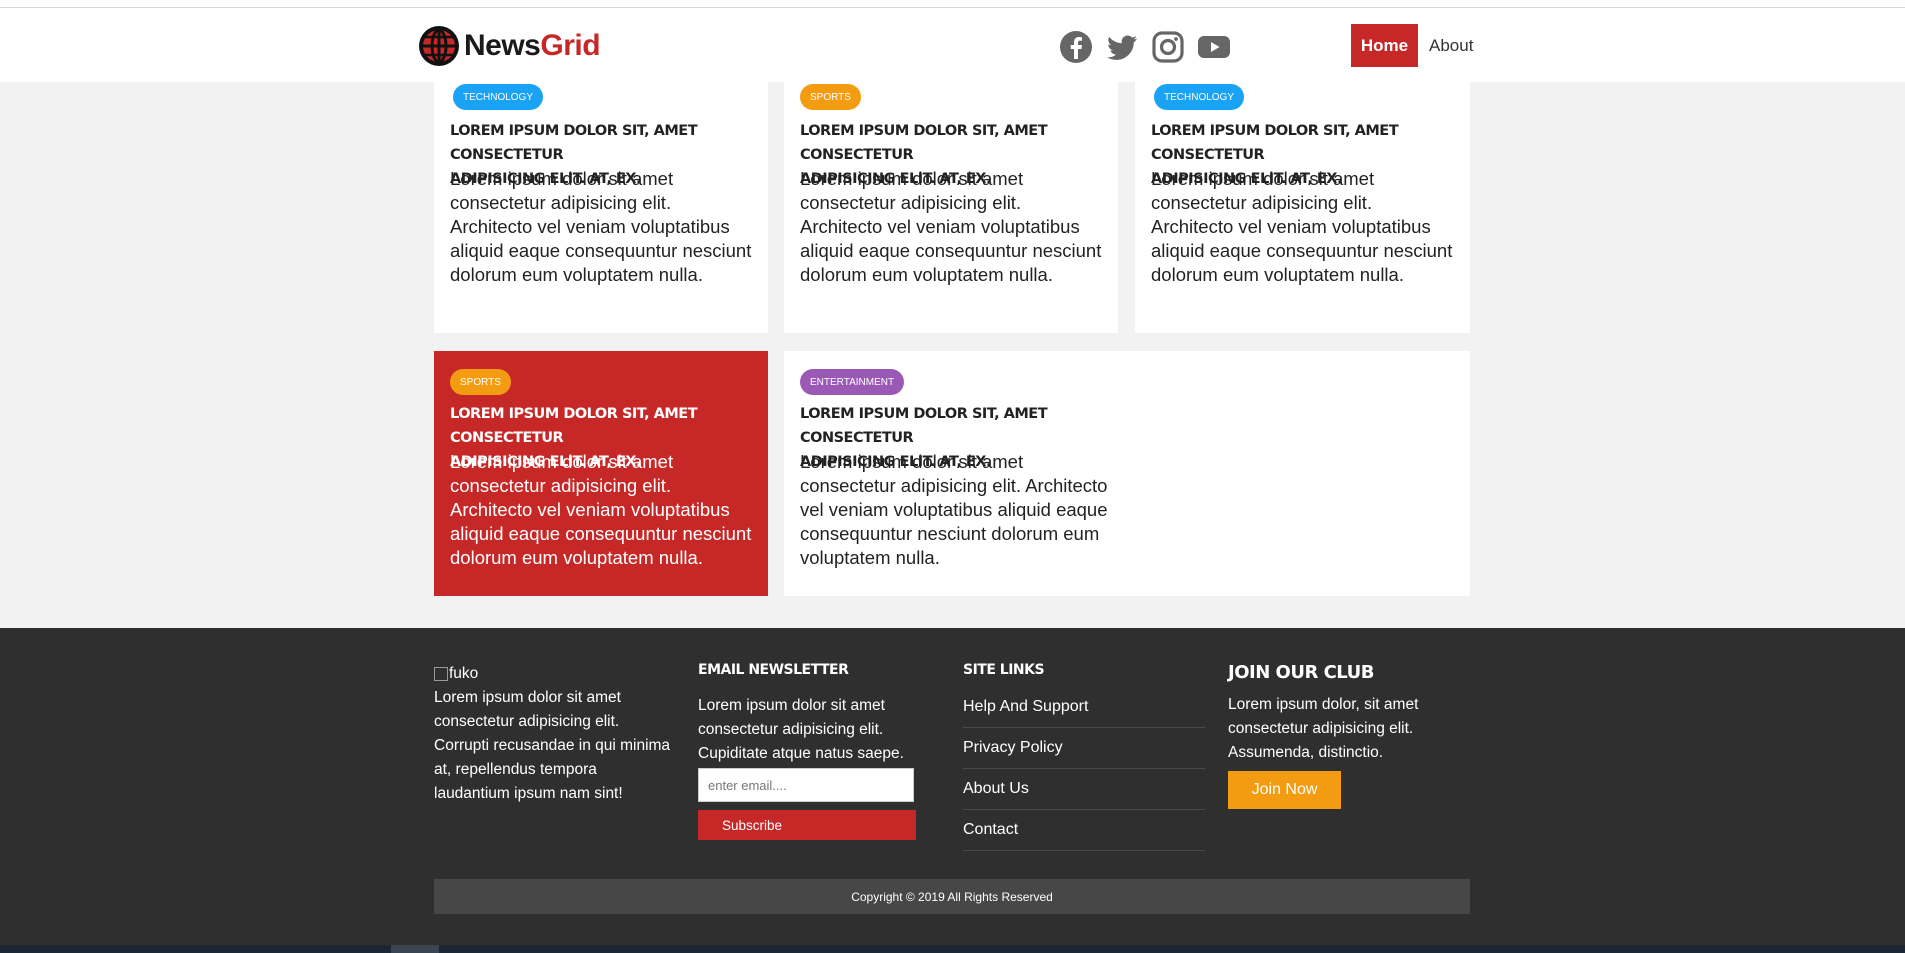  What do you see at coordinates (1168, 47) in the screenshot?
I see `instagram-icon` at bounding box center [1168, 47].